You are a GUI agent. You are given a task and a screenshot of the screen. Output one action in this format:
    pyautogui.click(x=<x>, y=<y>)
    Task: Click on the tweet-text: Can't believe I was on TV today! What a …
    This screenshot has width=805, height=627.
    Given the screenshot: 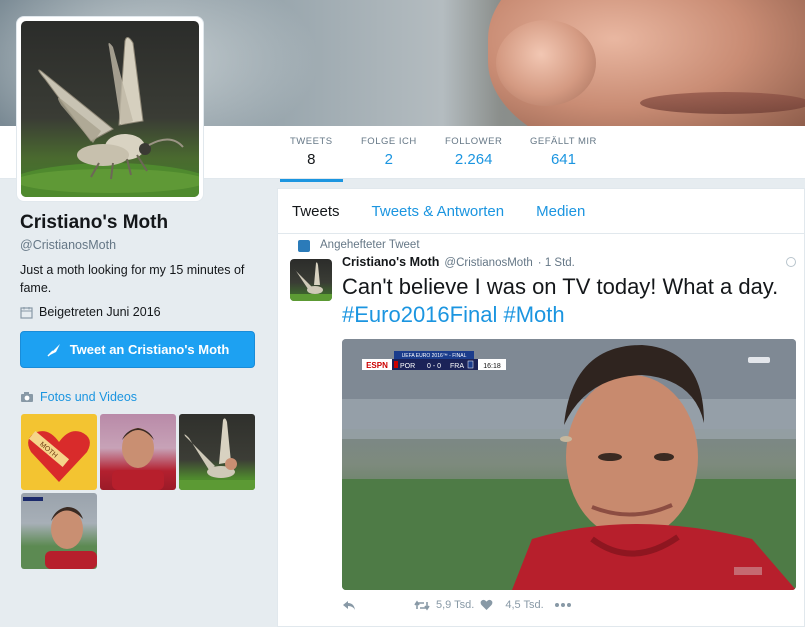 What is the action you would take?
    pyautogui.click(x=567, y=301)
    